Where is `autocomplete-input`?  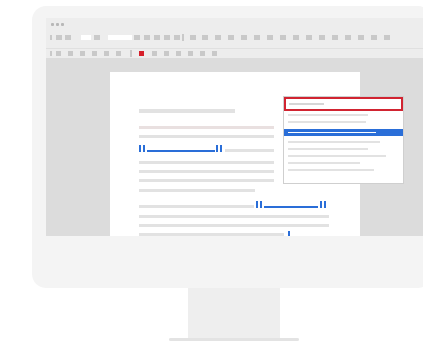
autocomplete-input is located at coordinates (343, 104).